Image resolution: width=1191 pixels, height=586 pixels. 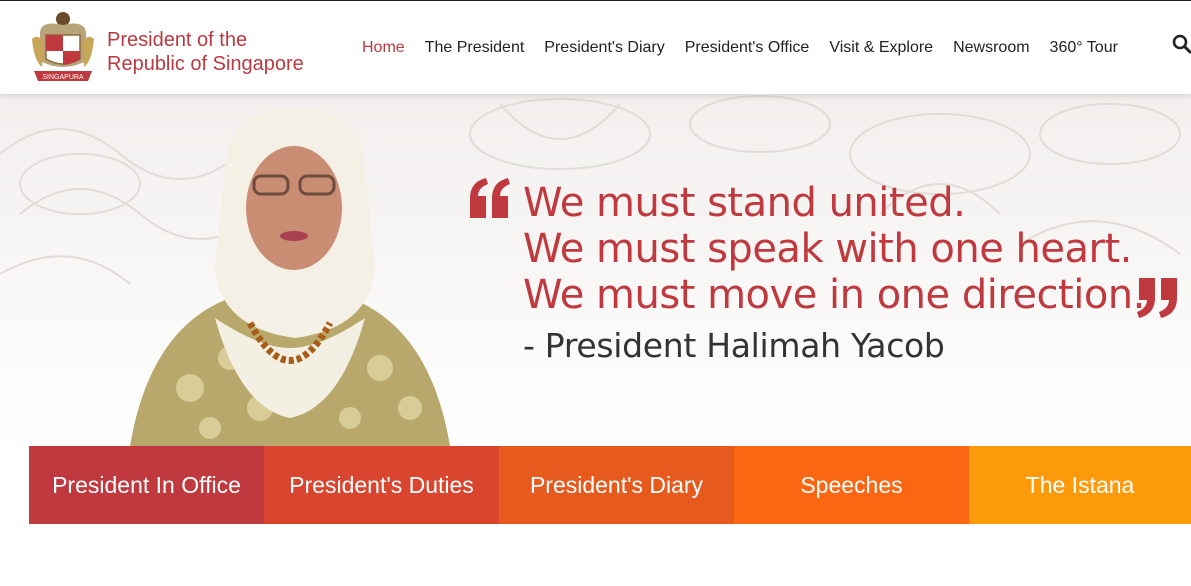 What do you see at coordinates (1181, 44) in the screenshot?
I see `search-icon` at bounding box center [1181, 44].